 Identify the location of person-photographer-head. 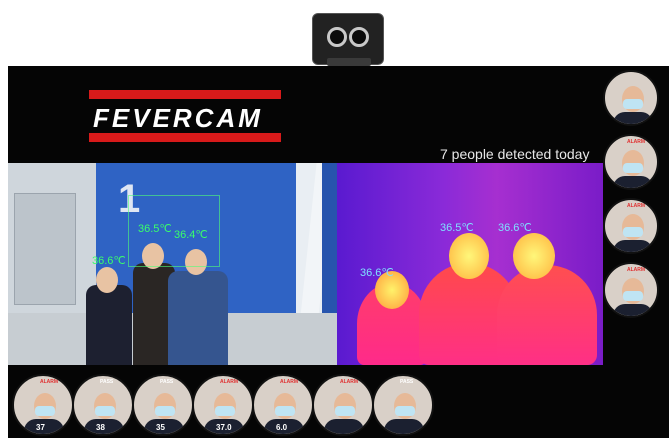
(107, 280).